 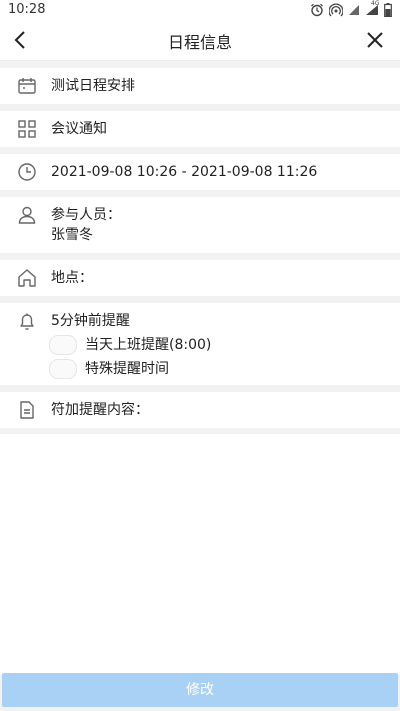 What do you see at coordinates (27, 410) in the screenshot?
I see `document-icon` at bounding box center [27, 410].